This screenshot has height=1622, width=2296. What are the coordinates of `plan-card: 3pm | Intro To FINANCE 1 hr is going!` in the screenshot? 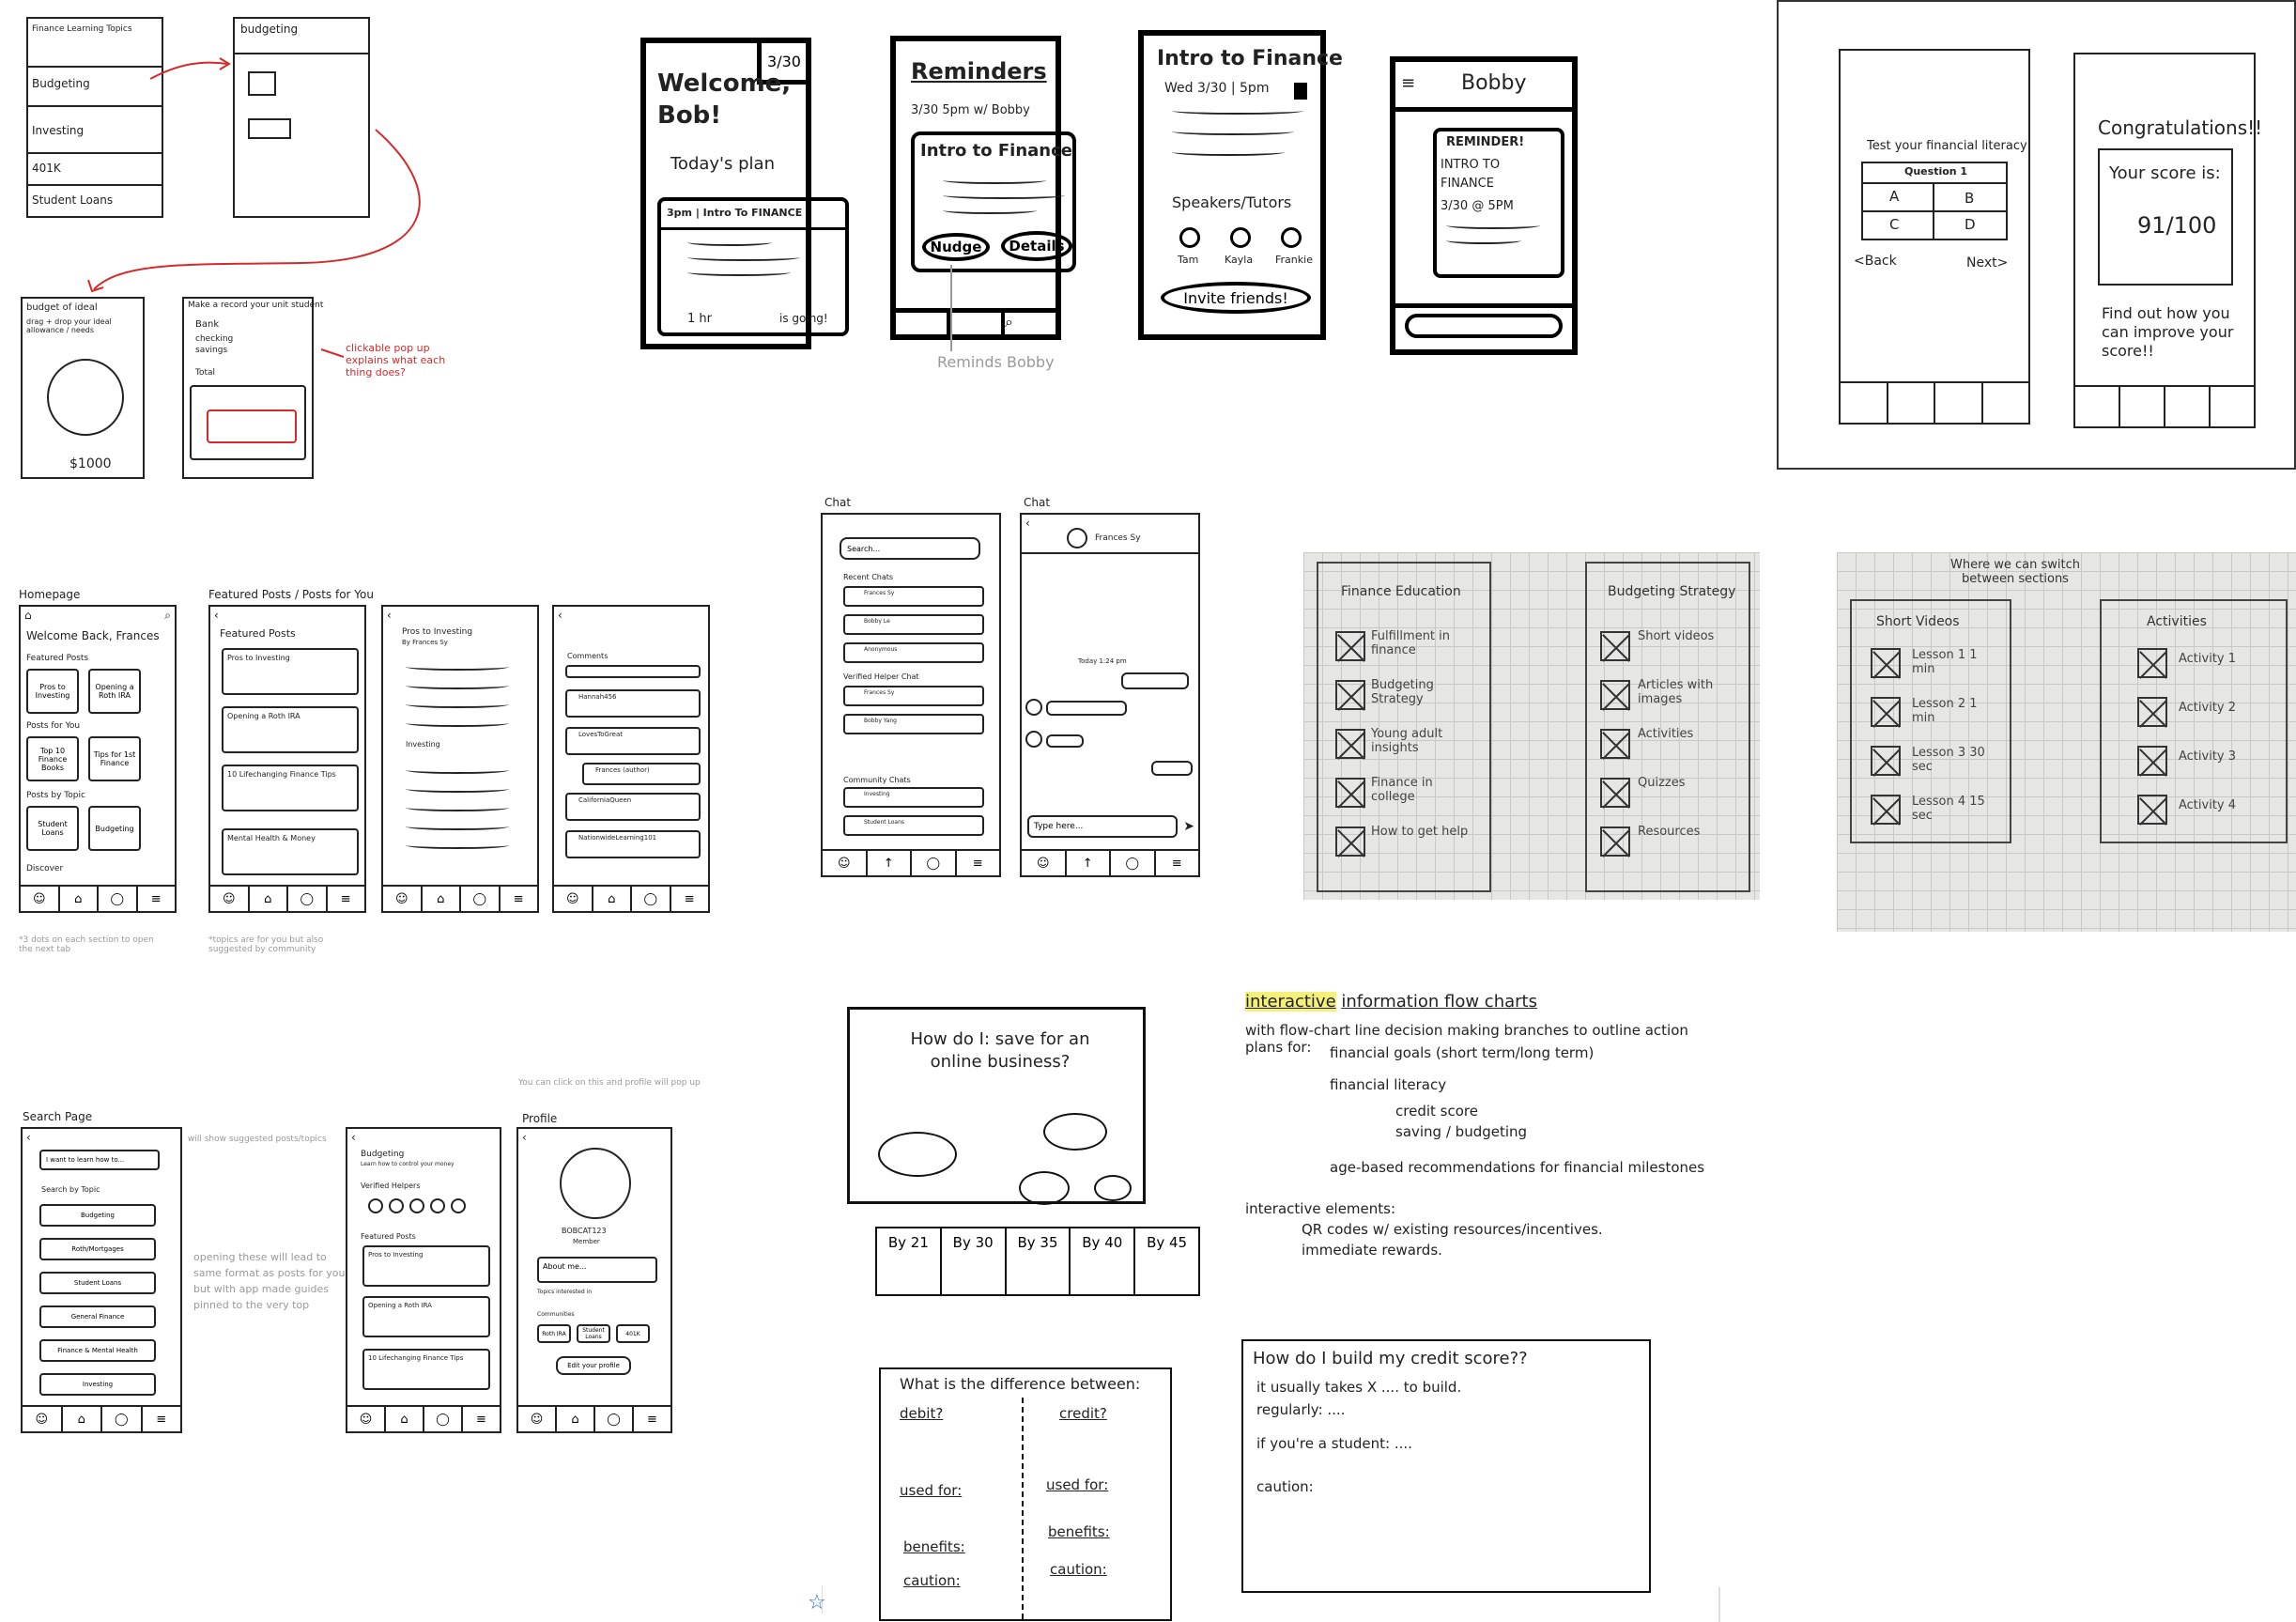 It's located at (753, 266).